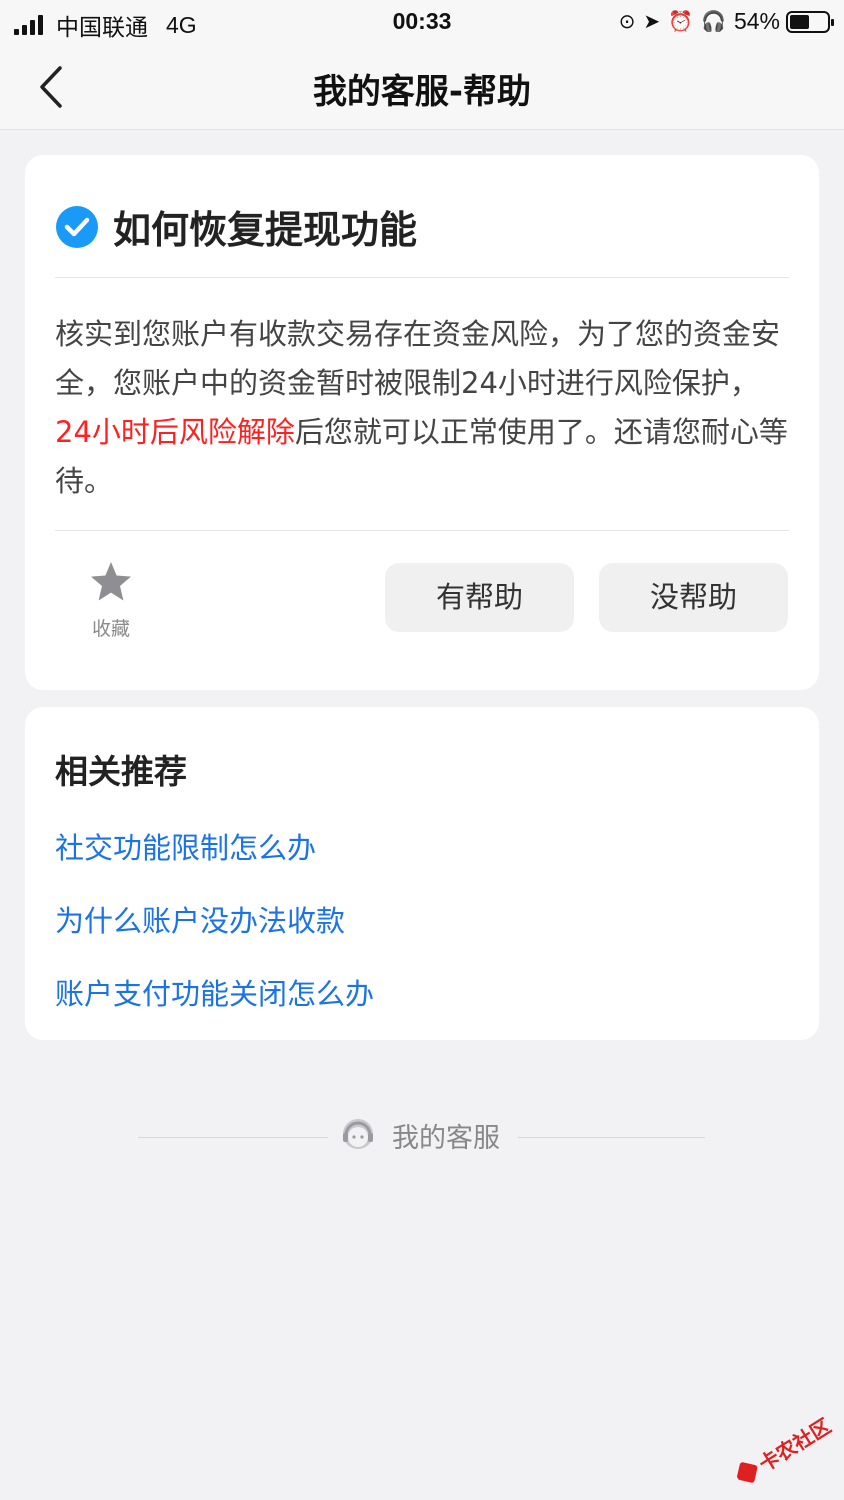 This screenshot has width=844, height=1500. What do you see at coordinates (681, 22) in the screenshot?
I see `alarm-icon: ⏰` at bounding box center [681, 22].